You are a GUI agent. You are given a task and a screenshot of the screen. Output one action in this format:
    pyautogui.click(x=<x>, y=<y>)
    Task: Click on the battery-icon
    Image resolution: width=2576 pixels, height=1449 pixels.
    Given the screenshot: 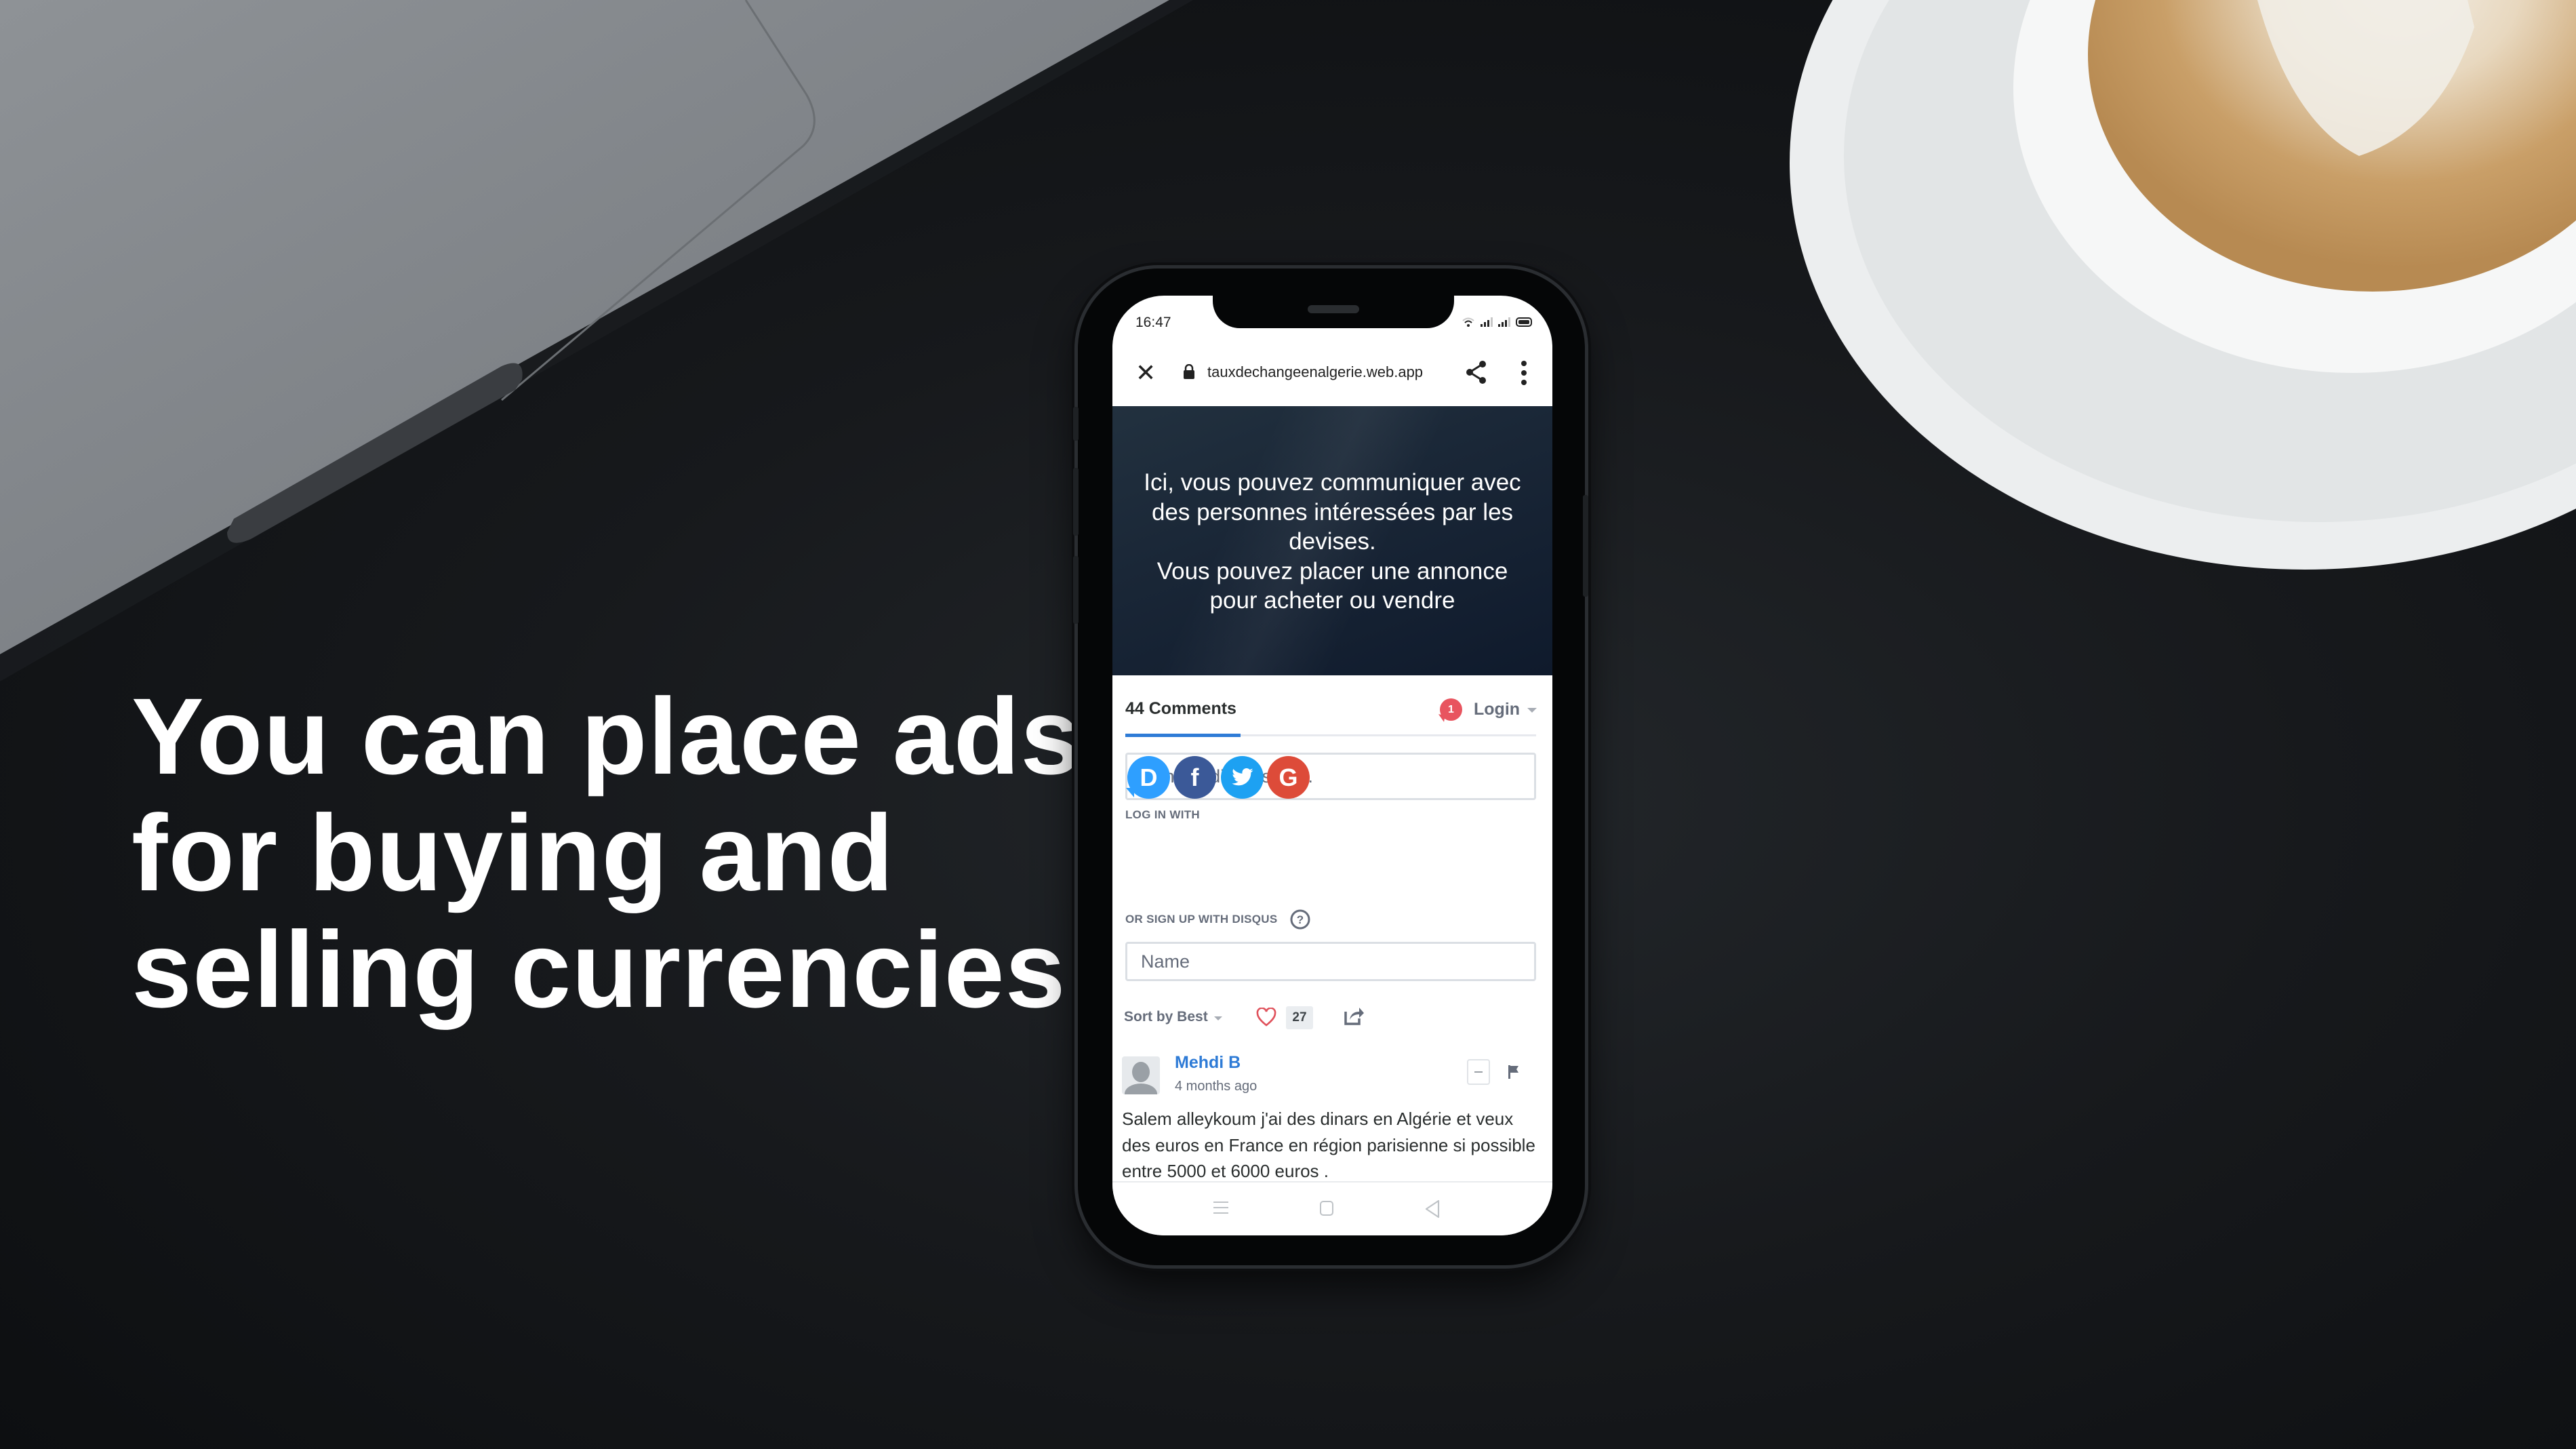 What is the action you would take?
    pyautogui.click(x=1524, y=322)
    